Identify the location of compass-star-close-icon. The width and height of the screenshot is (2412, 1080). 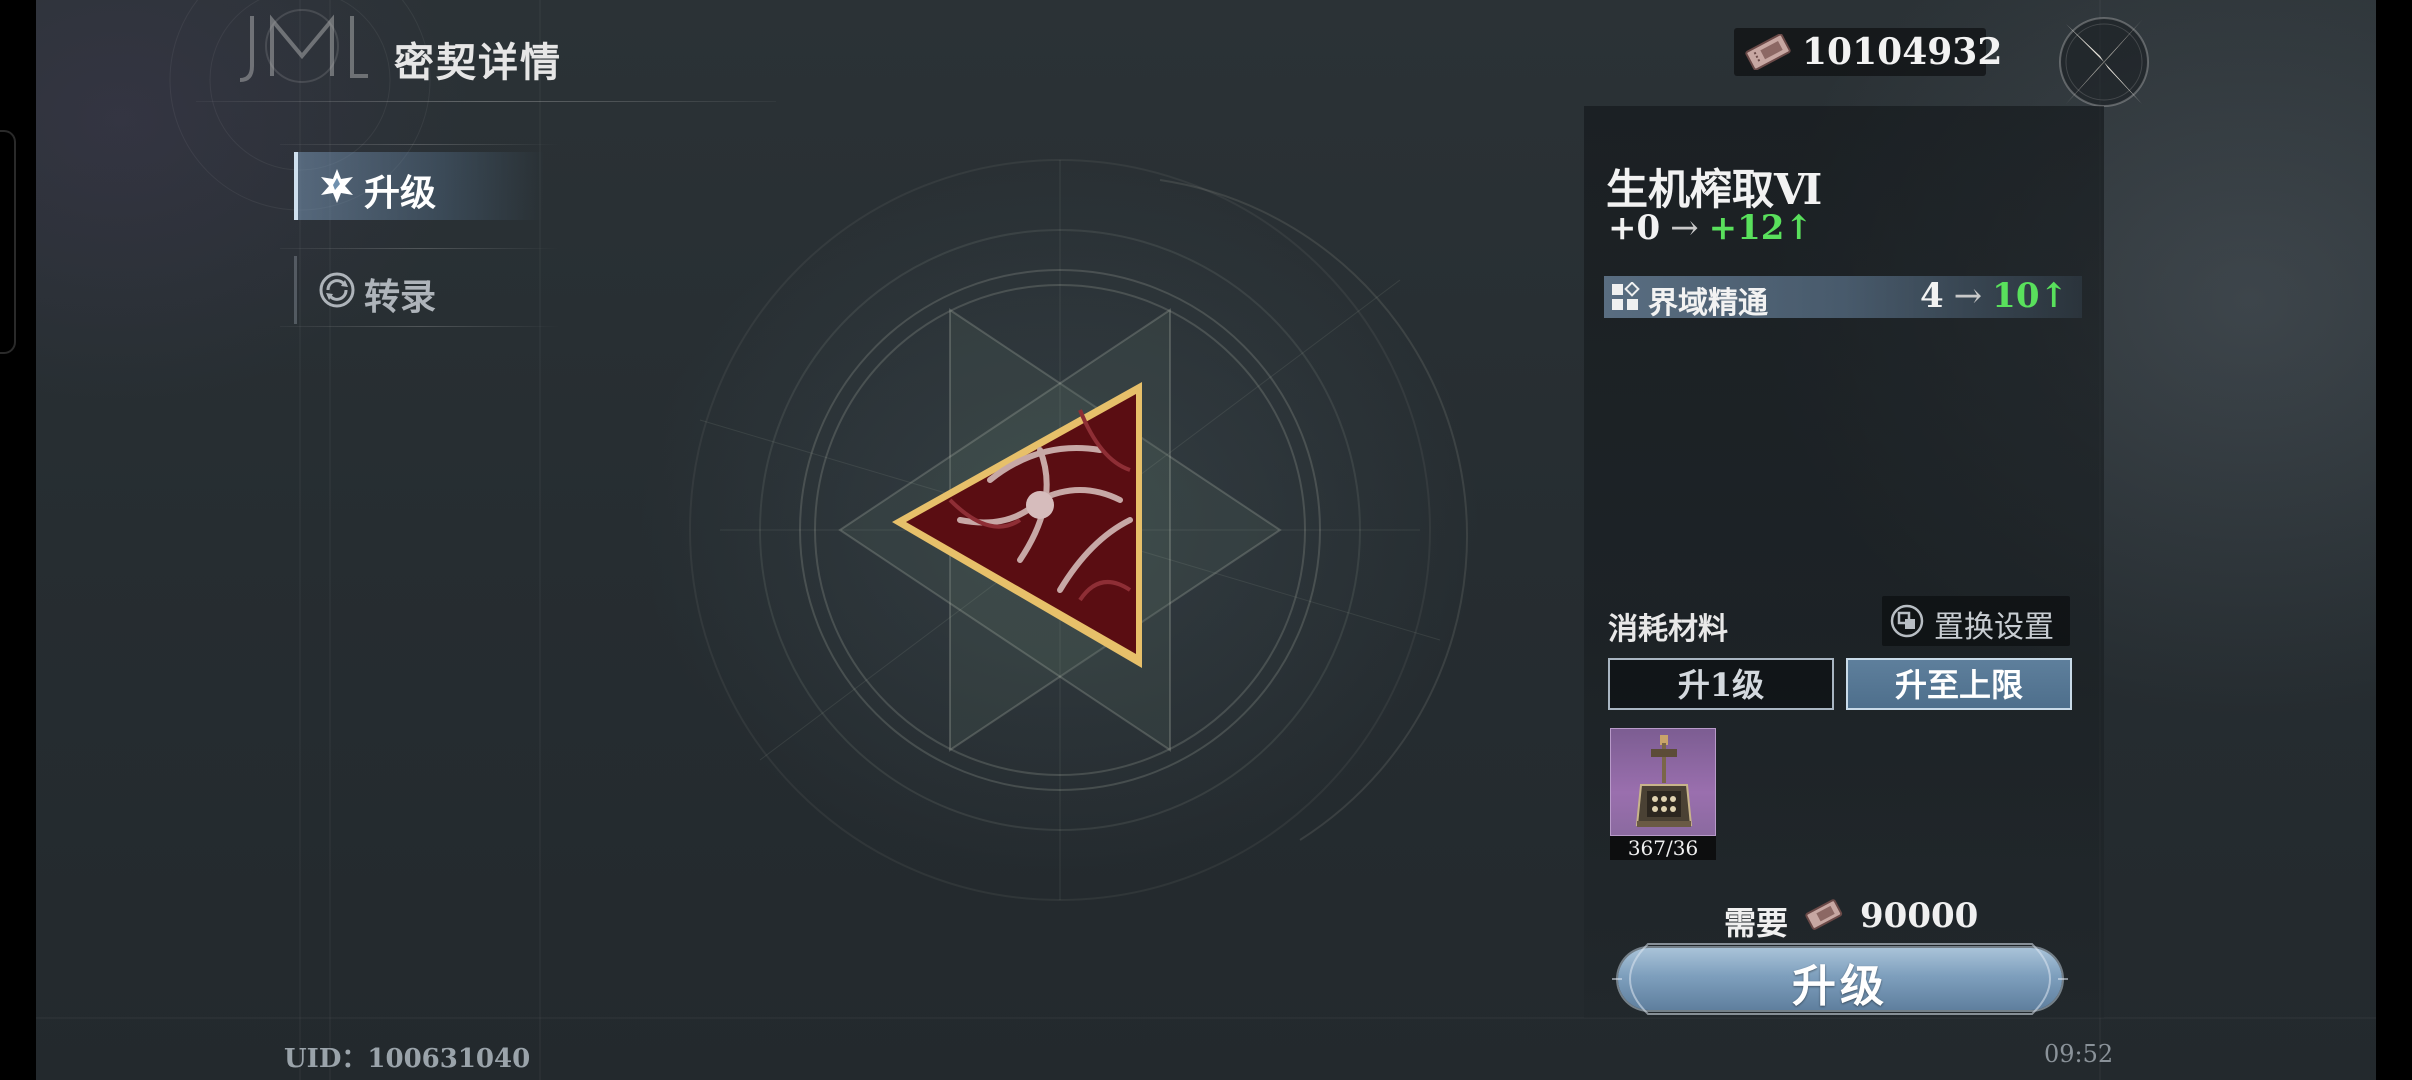
(2104, 62).